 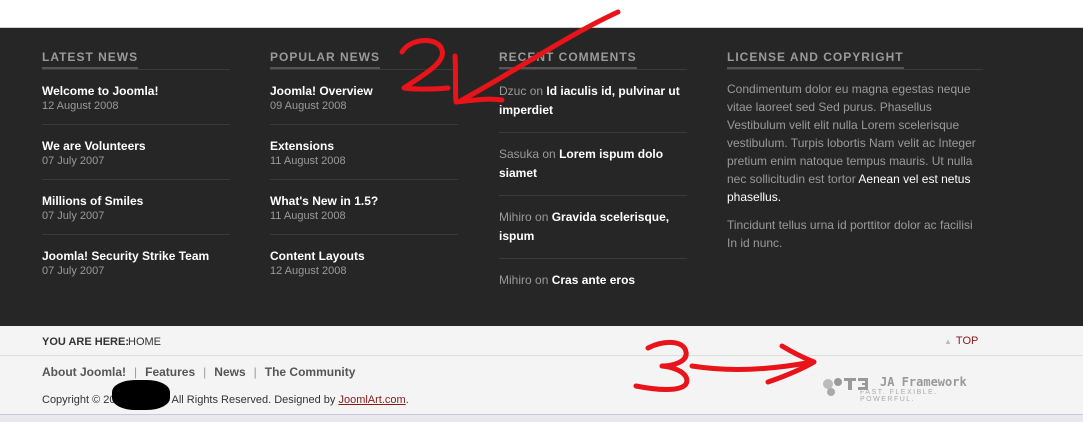 I want to click on back-to-top-link: ▲ TOP, so click(x=961, y=341).